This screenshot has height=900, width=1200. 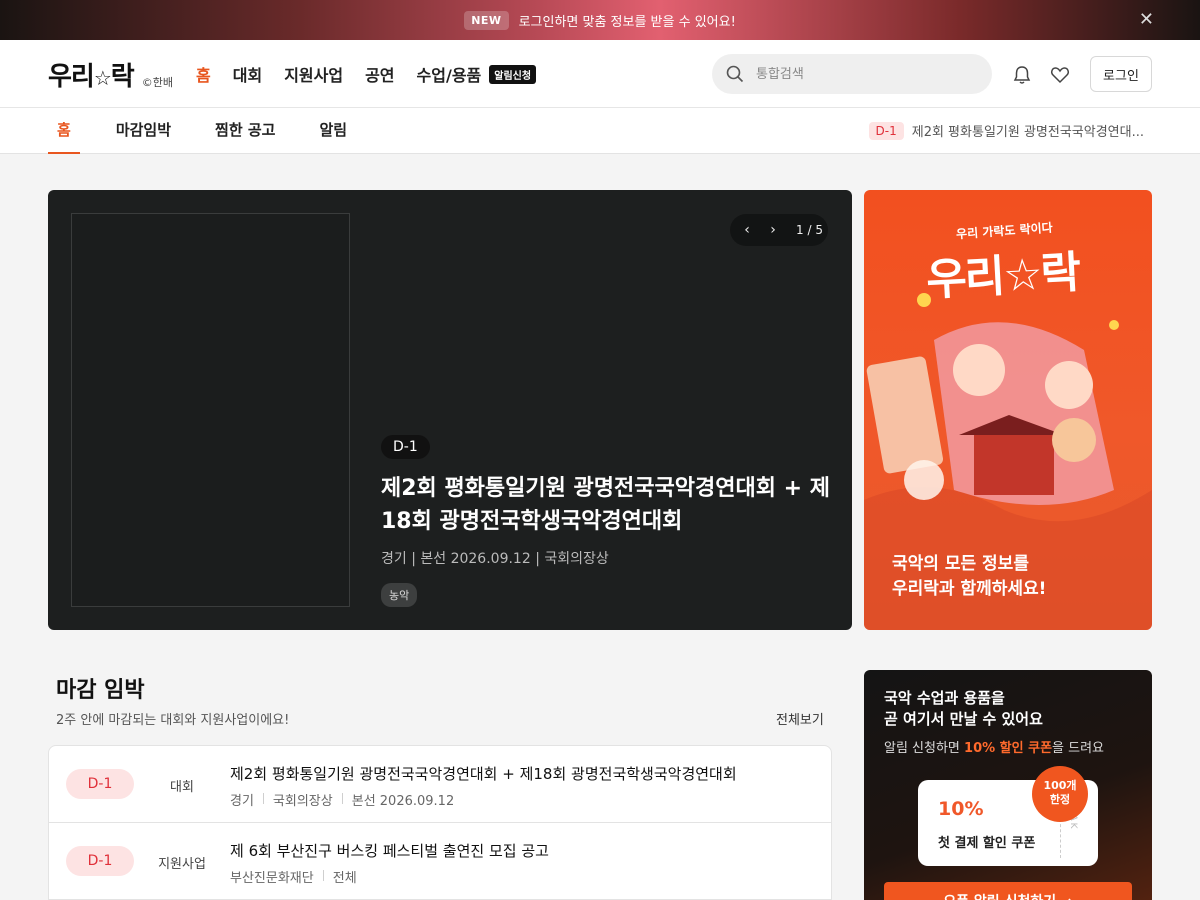 What do you see at coordinates (1003, 276) in the screenshot?
I see `brand-logo-large: 우리☆락` at bounding box center [1003, 276].